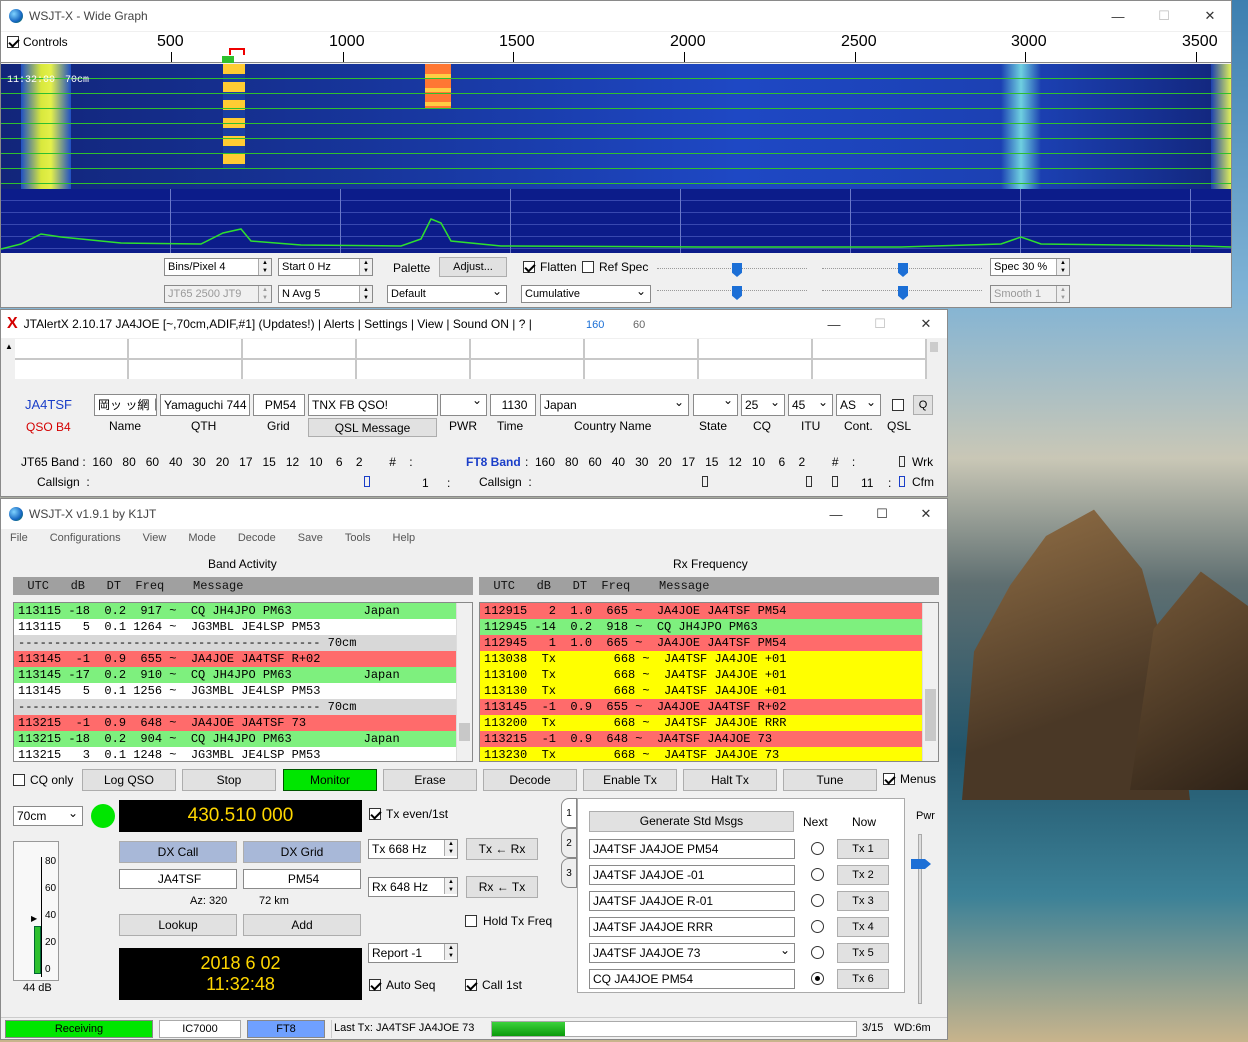 The image size is (1248, 1042). Describe the element at coordinates (330, 780) in the screenshot. I see `monitor-button: Monitor` at that location.